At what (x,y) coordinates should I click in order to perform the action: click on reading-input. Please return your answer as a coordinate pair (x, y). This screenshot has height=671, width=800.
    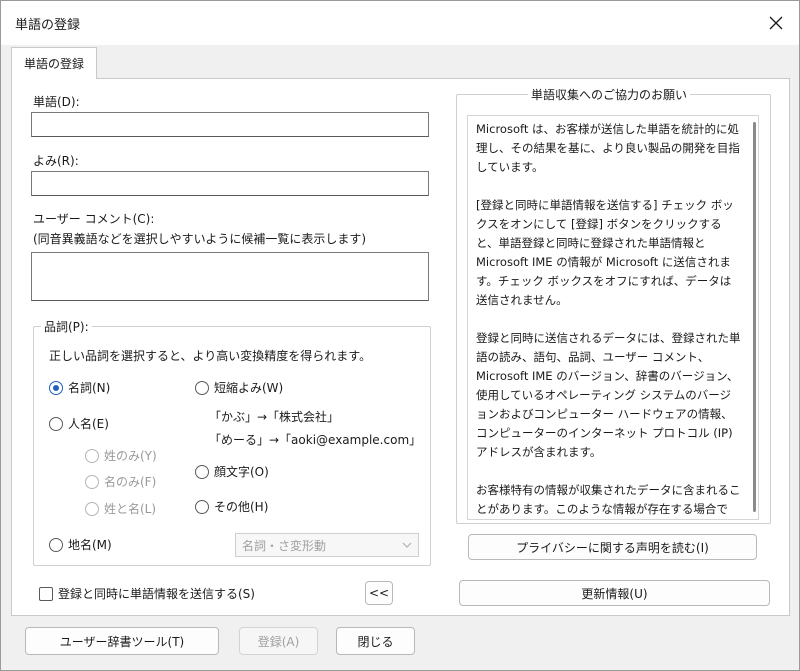
    Looking at the image, I should click on (230, 183).